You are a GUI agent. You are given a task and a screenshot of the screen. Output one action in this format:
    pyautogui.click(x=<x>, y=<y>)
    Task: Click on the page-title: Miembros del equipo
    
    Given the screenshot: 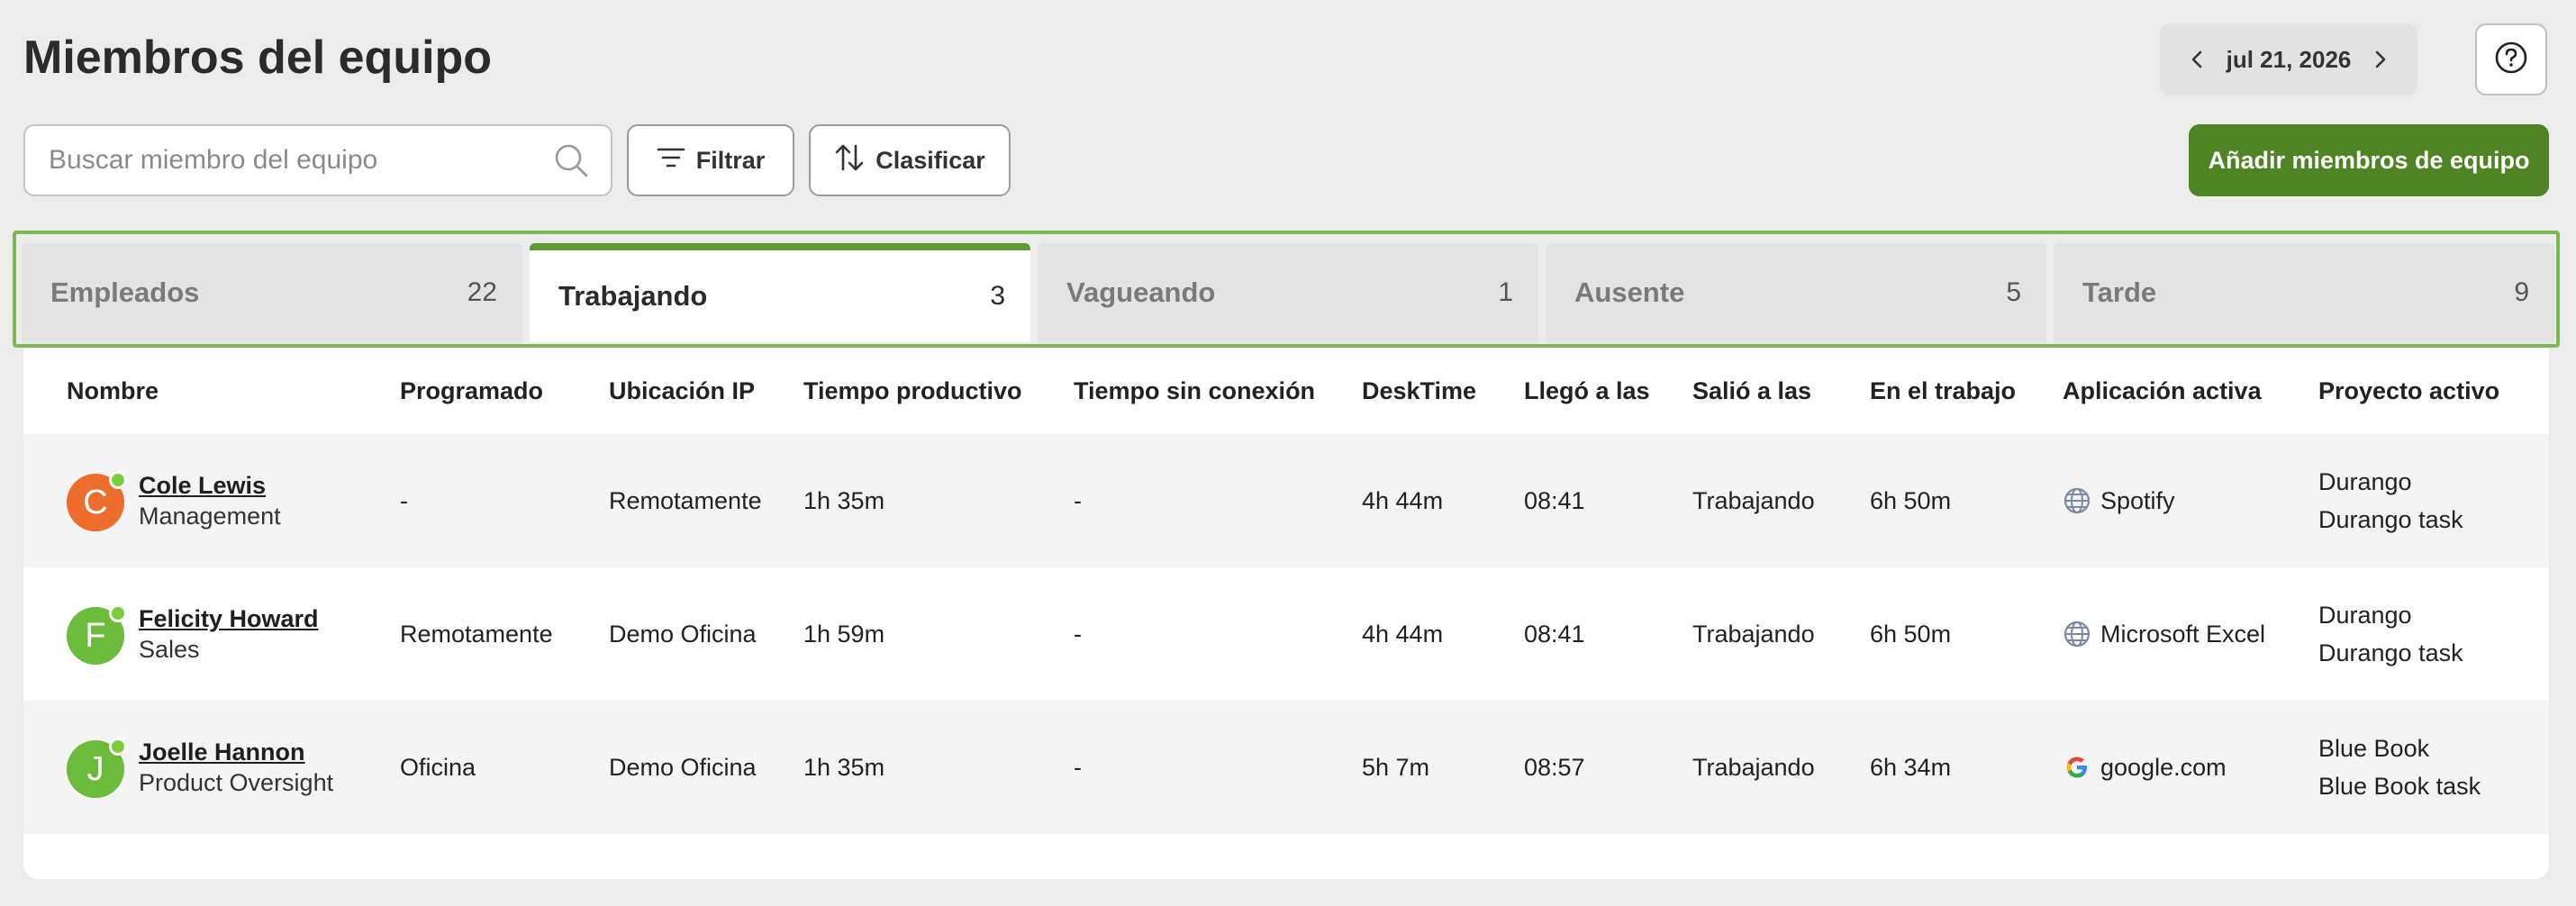 What is the action you would take?
    pyautogui.click(x=258, y=58)
    